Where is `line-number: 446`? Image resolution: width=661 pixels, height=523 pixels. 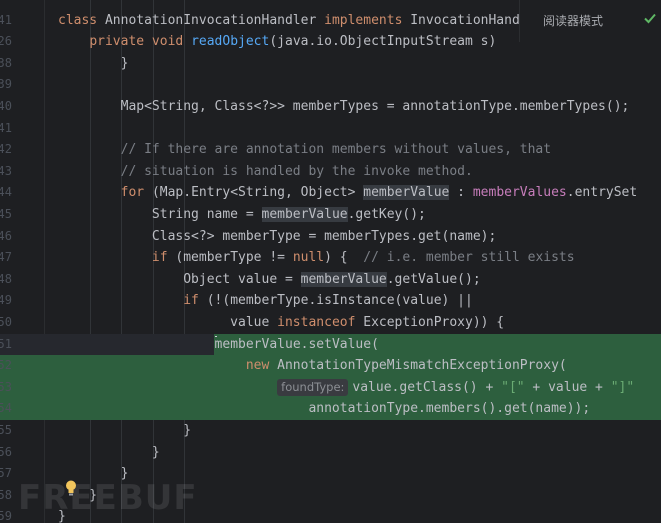 line-number: 446 is located at coordinates (6, 235).